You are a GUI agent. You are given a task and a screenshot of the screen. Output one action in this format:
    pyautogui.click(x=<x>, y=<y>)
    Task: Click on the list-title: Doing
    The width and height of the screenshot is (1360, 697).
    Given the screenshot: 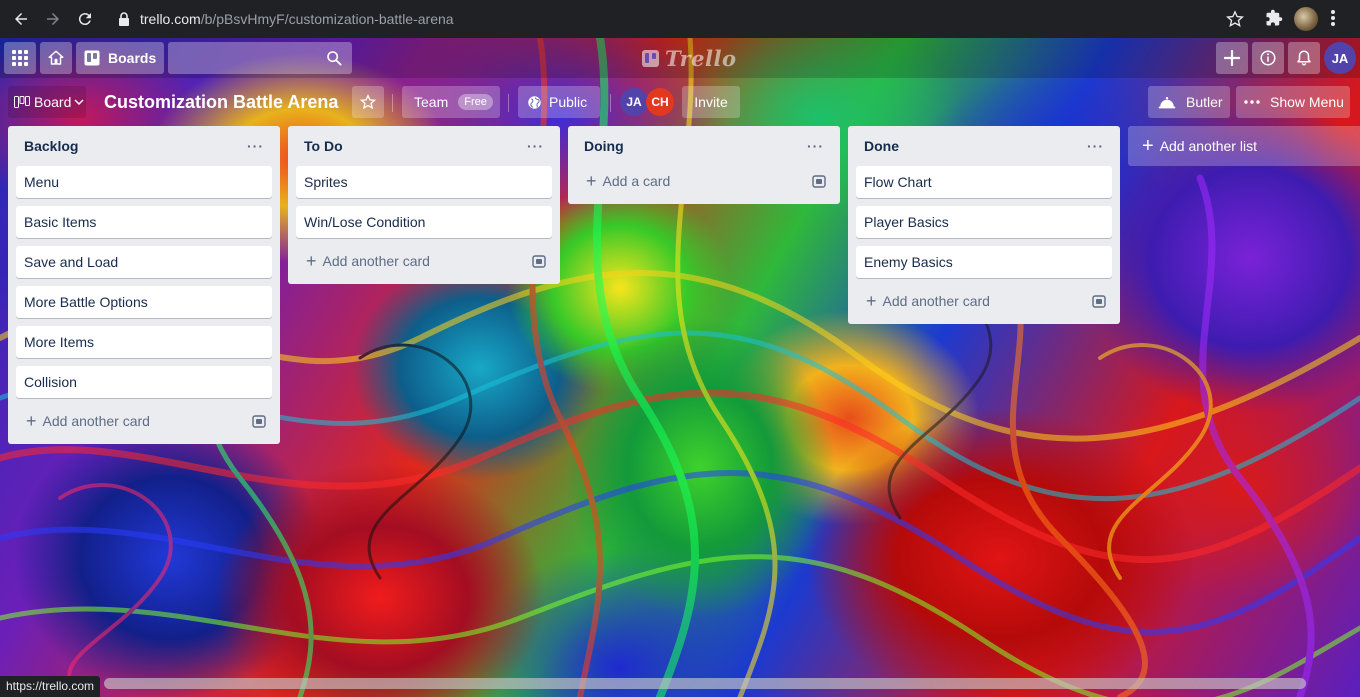 What is the action you would take?
    pyautogui.click(x=604, y=146)
    